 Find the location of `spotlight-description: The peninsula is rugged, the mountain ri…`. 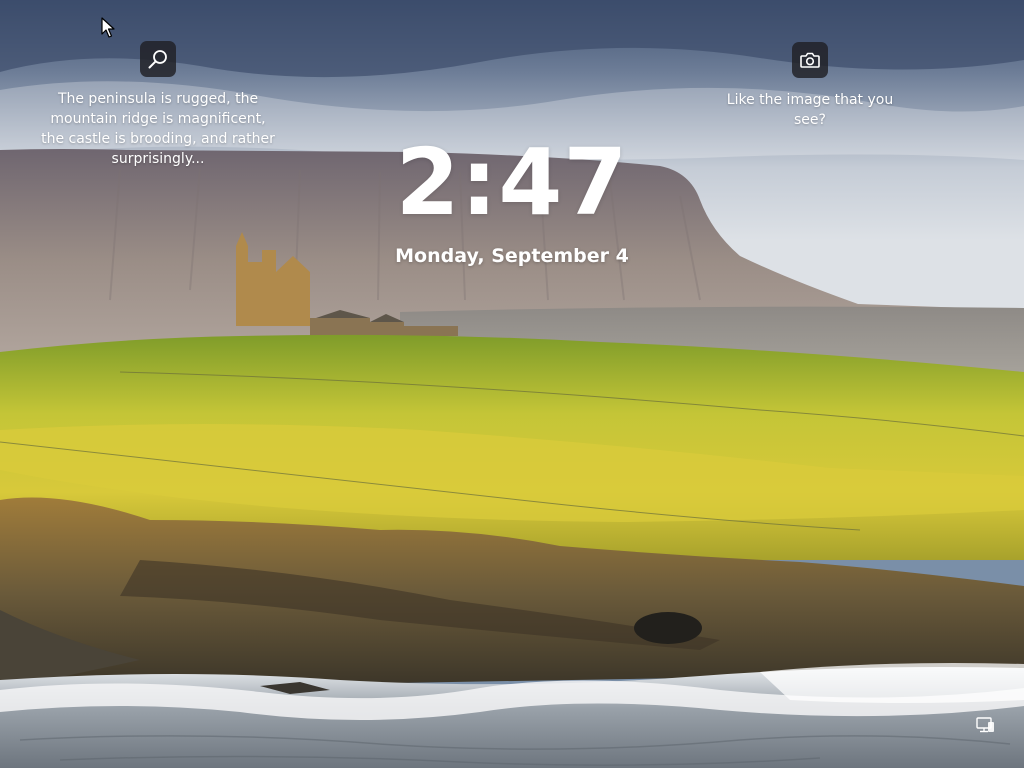

spotlight-description: The peninsula is rugged, the mountain ri… is located at coordinates (158, 129).